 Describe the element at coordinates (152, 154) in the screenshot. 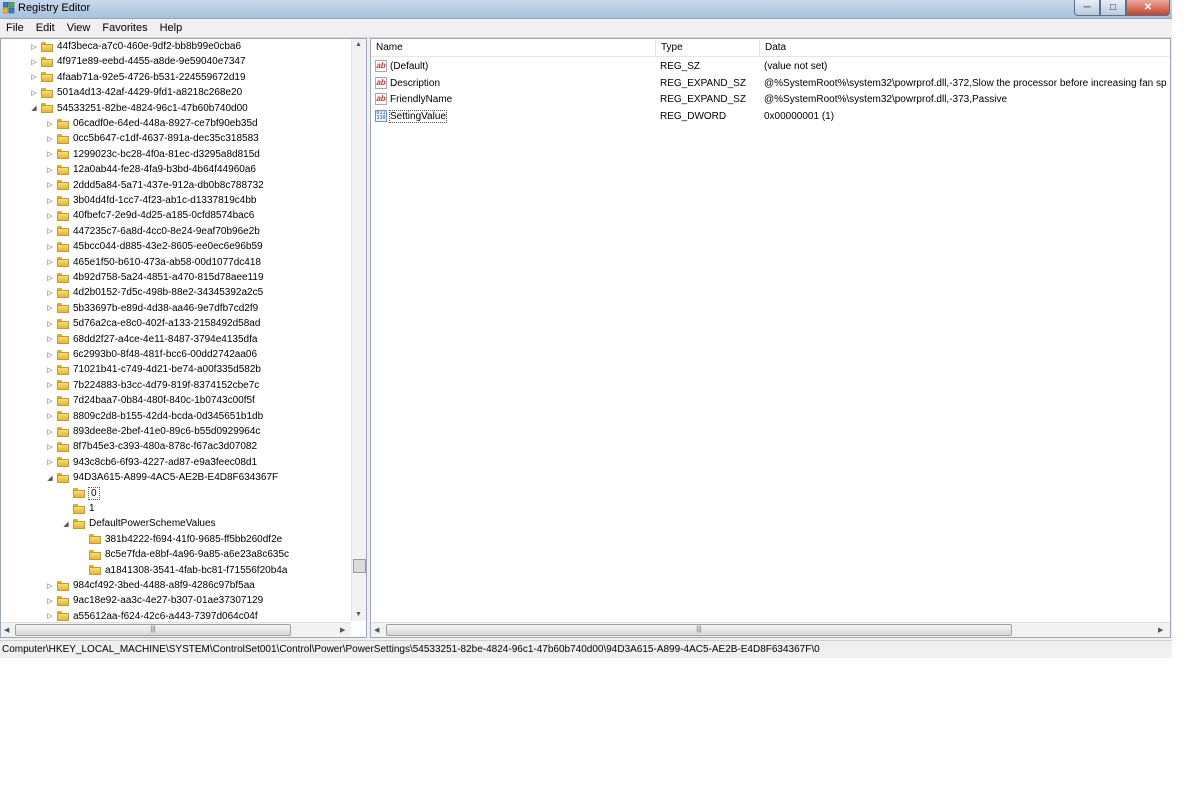

I see `tree-item: ▷ 1299023c-bc28-4f0a-81ec-d3295a8d815d` at that location.